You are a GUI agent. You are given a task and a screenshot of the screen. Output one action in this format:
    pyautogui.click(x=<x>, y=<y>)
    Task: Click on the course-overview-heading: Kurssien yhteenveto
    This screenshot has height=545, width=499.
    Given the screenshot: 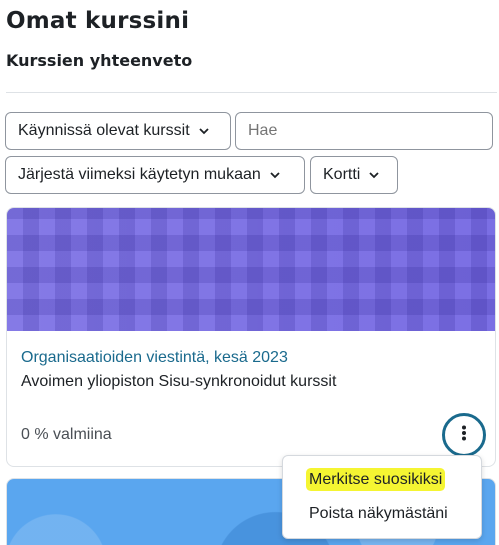 What is the action you would take?
    pyautogui.click(x=99, y=60)
    